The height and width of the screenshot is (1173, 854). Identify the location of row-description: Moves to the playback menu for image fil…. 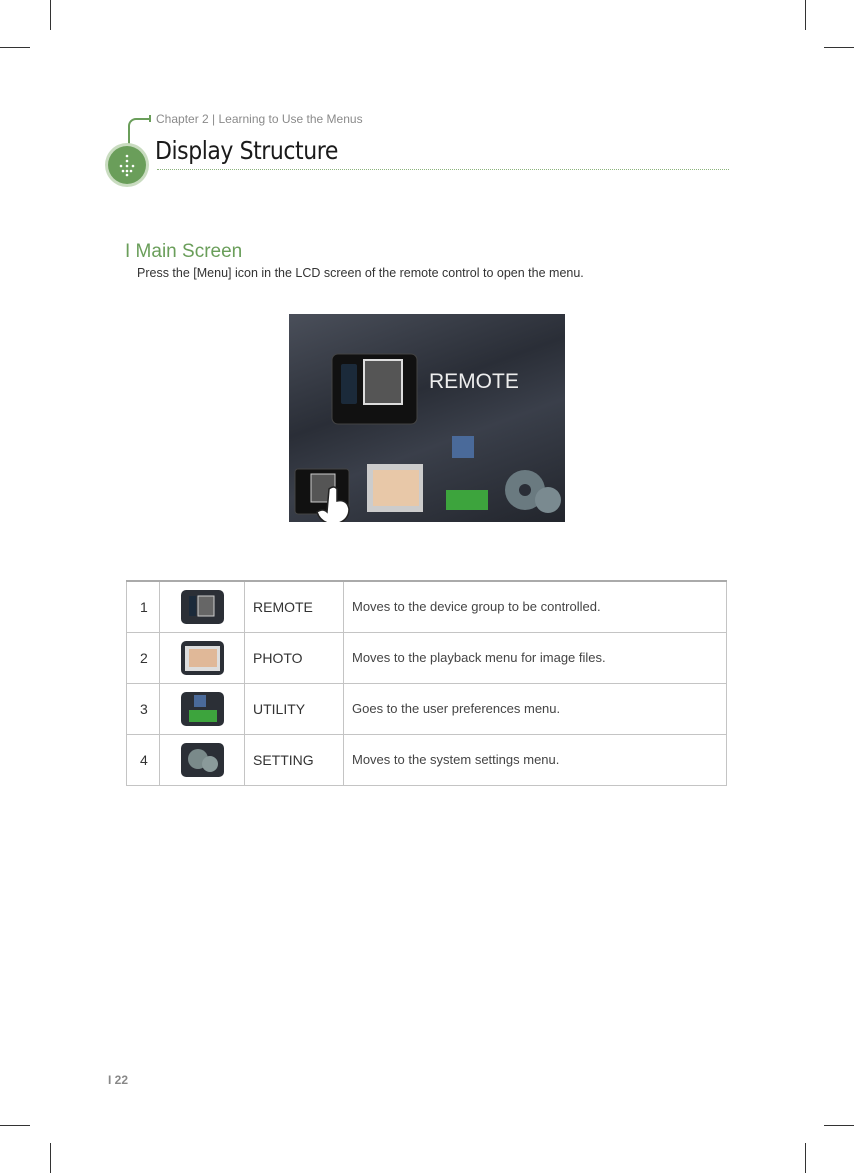
(535, 657).